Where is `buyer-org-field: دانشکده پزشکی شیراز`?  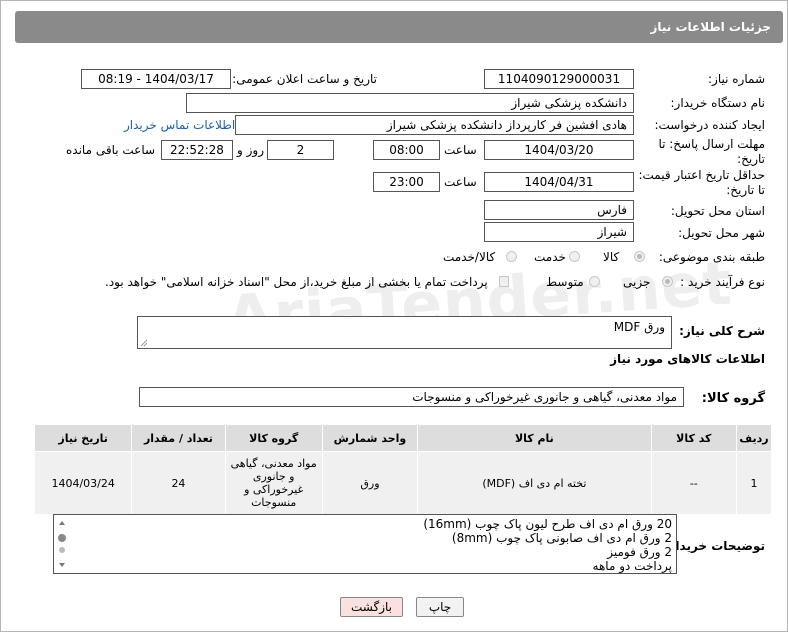
buyer-org-field: دانشکده پزشکی شیراز is located at coordinates (410, 103).